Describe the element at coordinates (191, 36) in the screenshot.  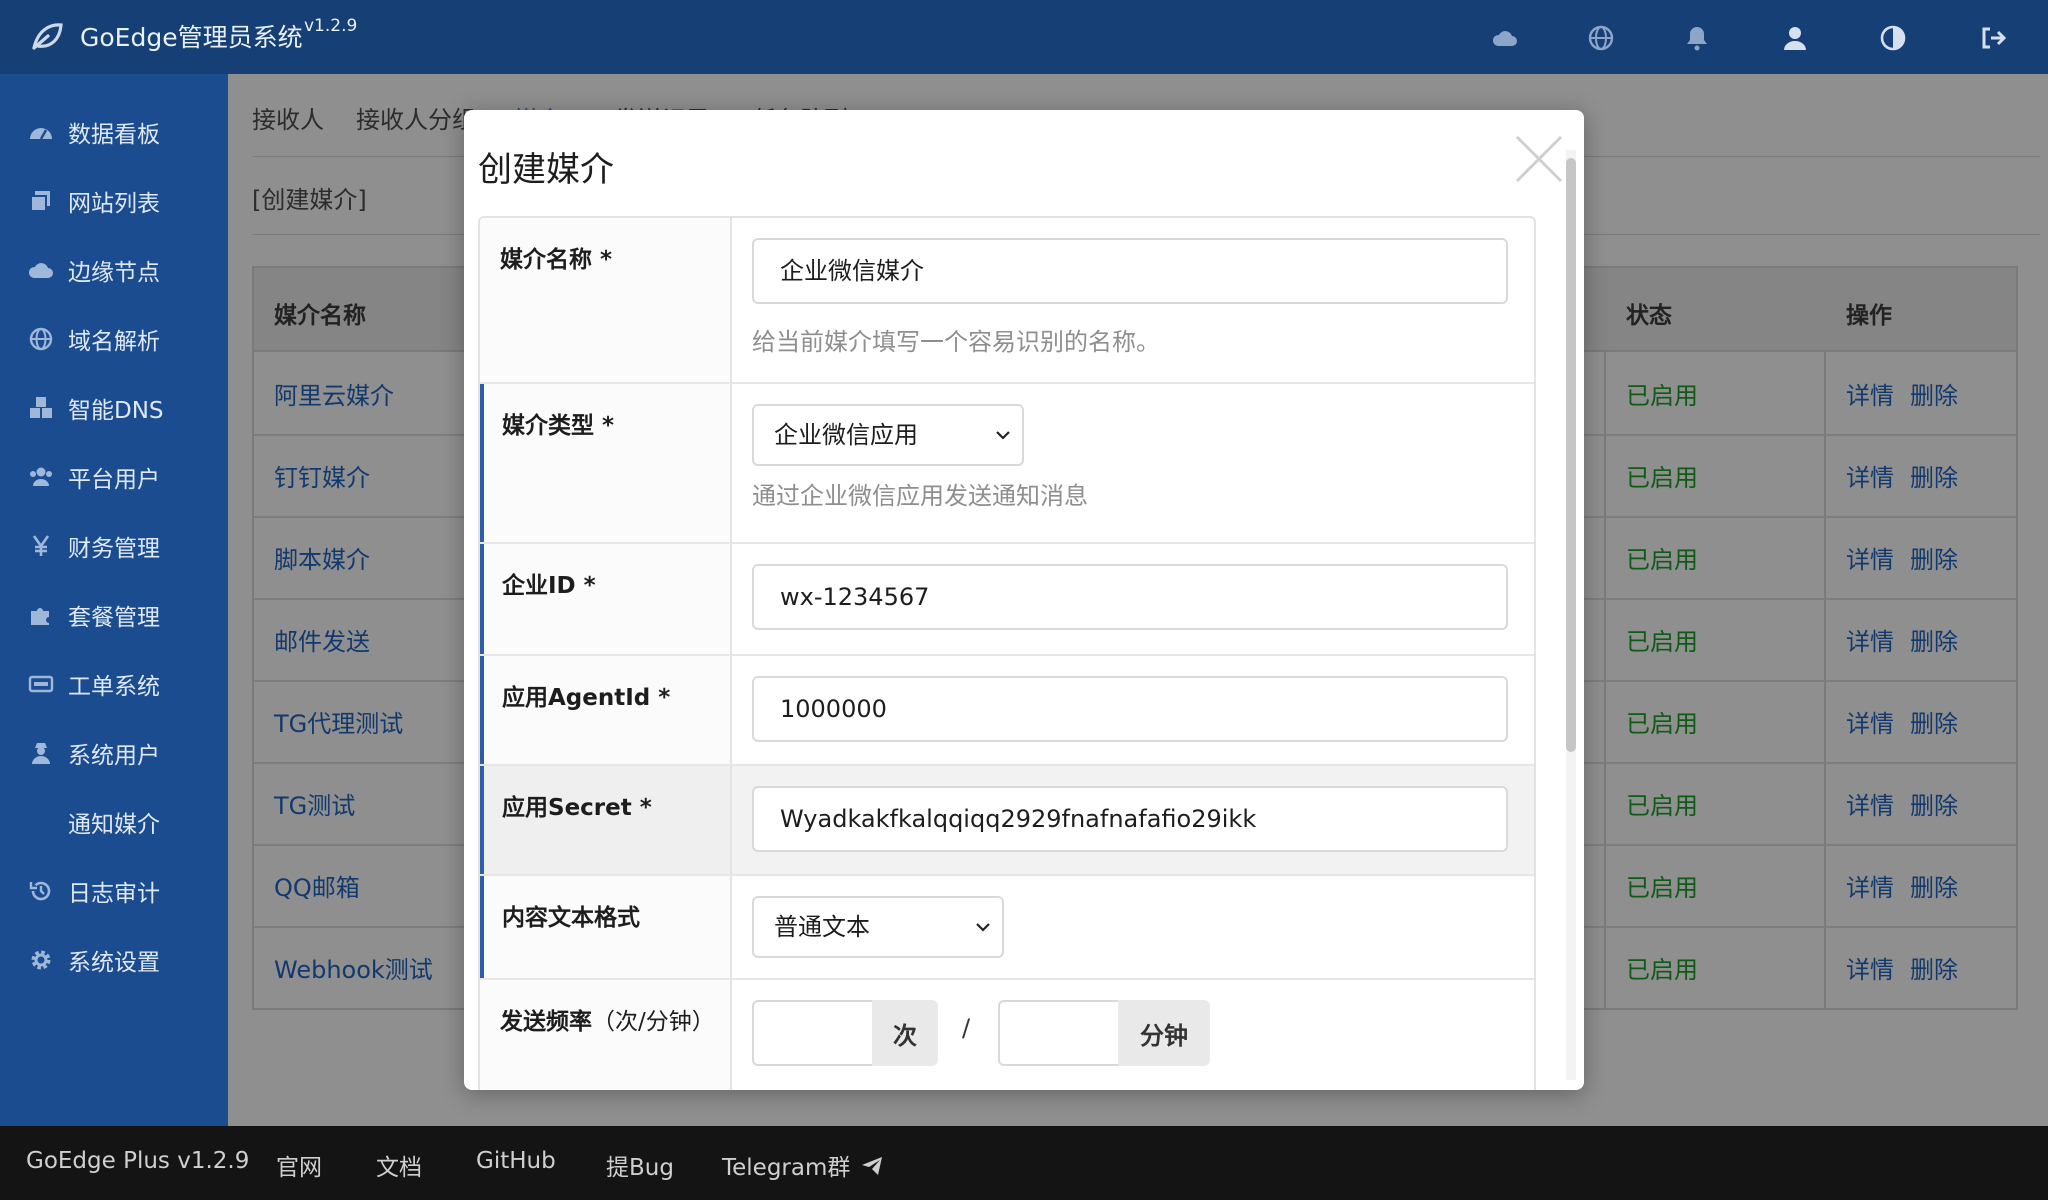
I see `app-title: GoEdge管理员系统` at that location.